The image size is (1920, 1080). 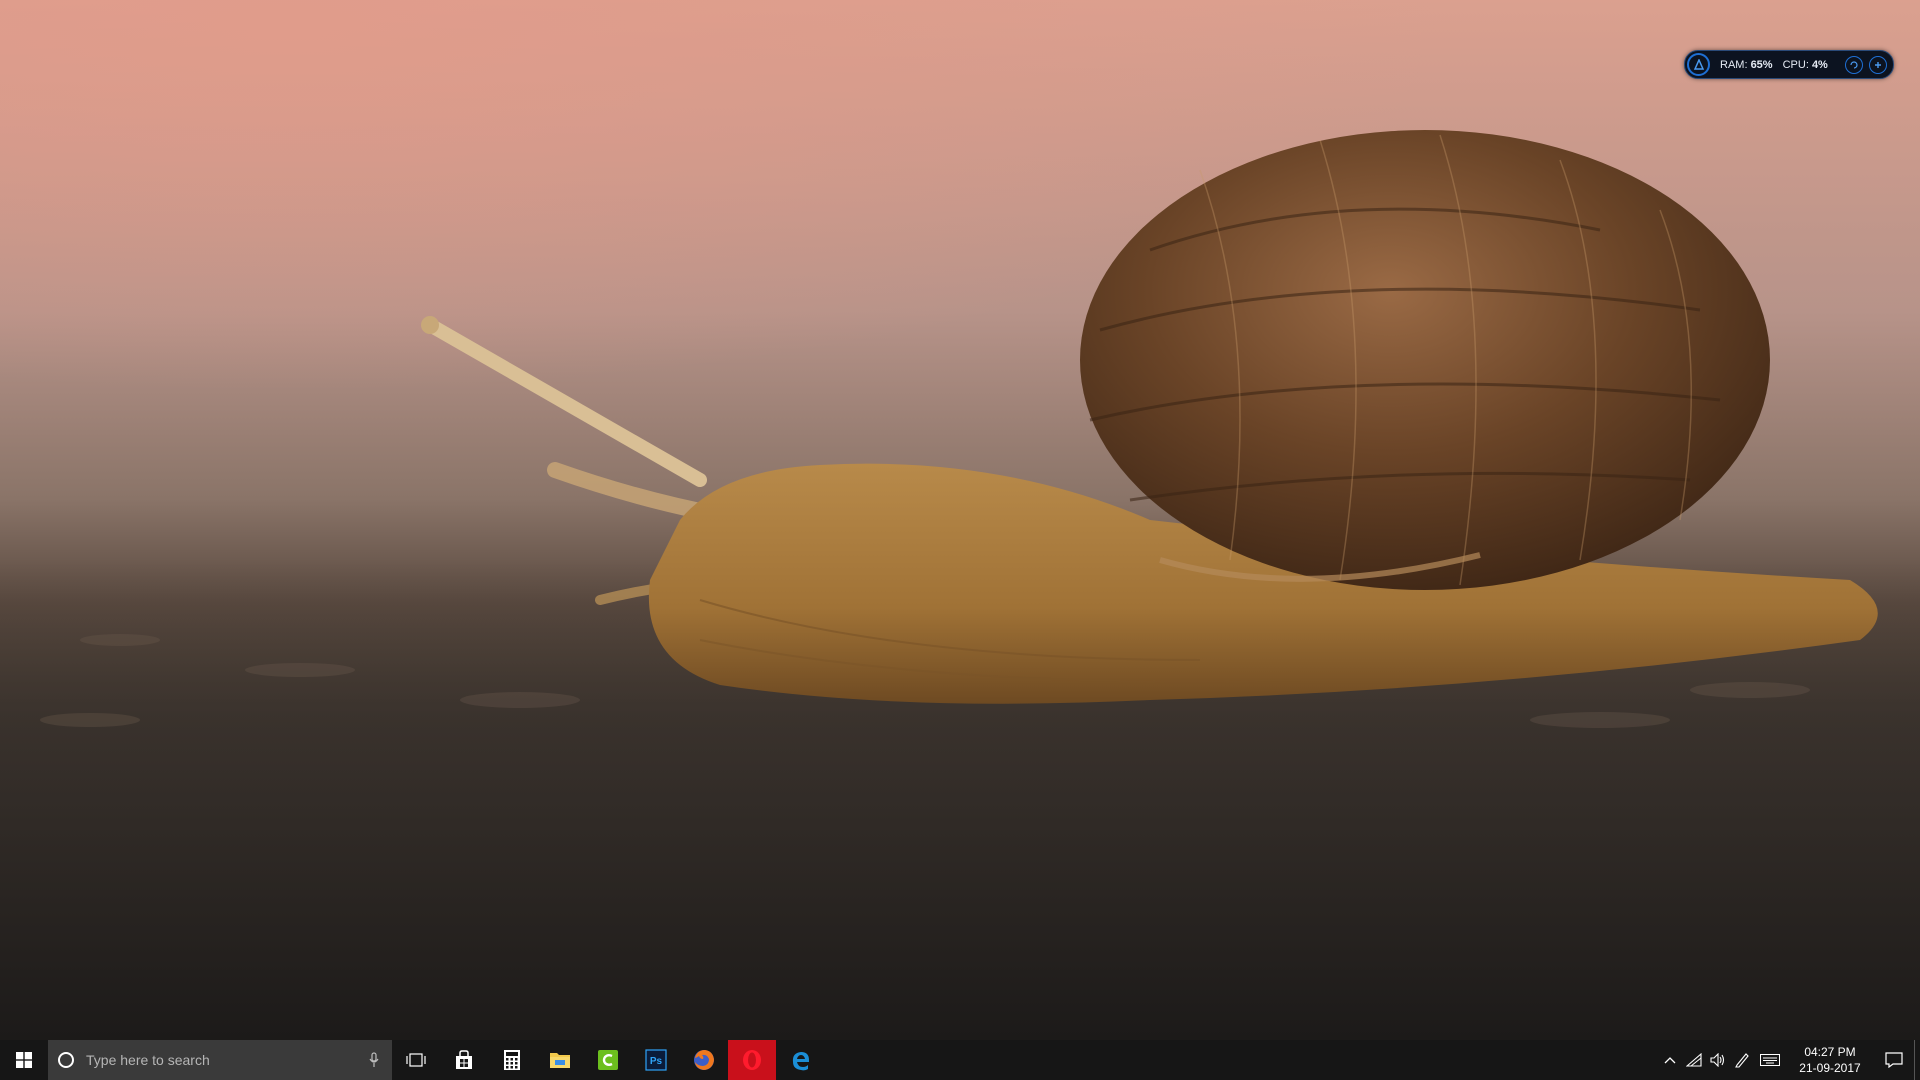 I want to click on photoshop-icon: Ps, so click(x=656, y=1060).